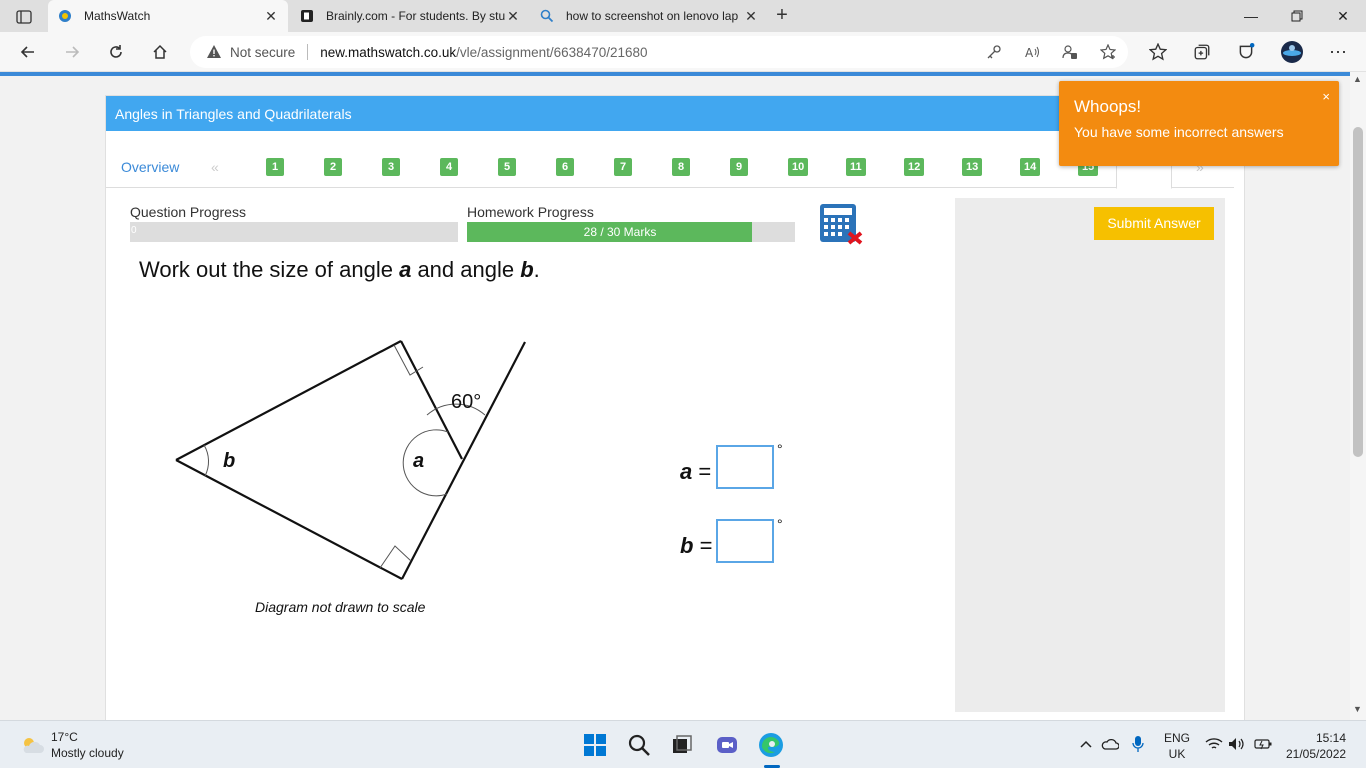 The width and height of the screenshot is (1366, 768). What do you see at coordinates (87, 753) in the screenshot?
I see `weather-description: Mostly cloudy` at bounding box center [87, 753].